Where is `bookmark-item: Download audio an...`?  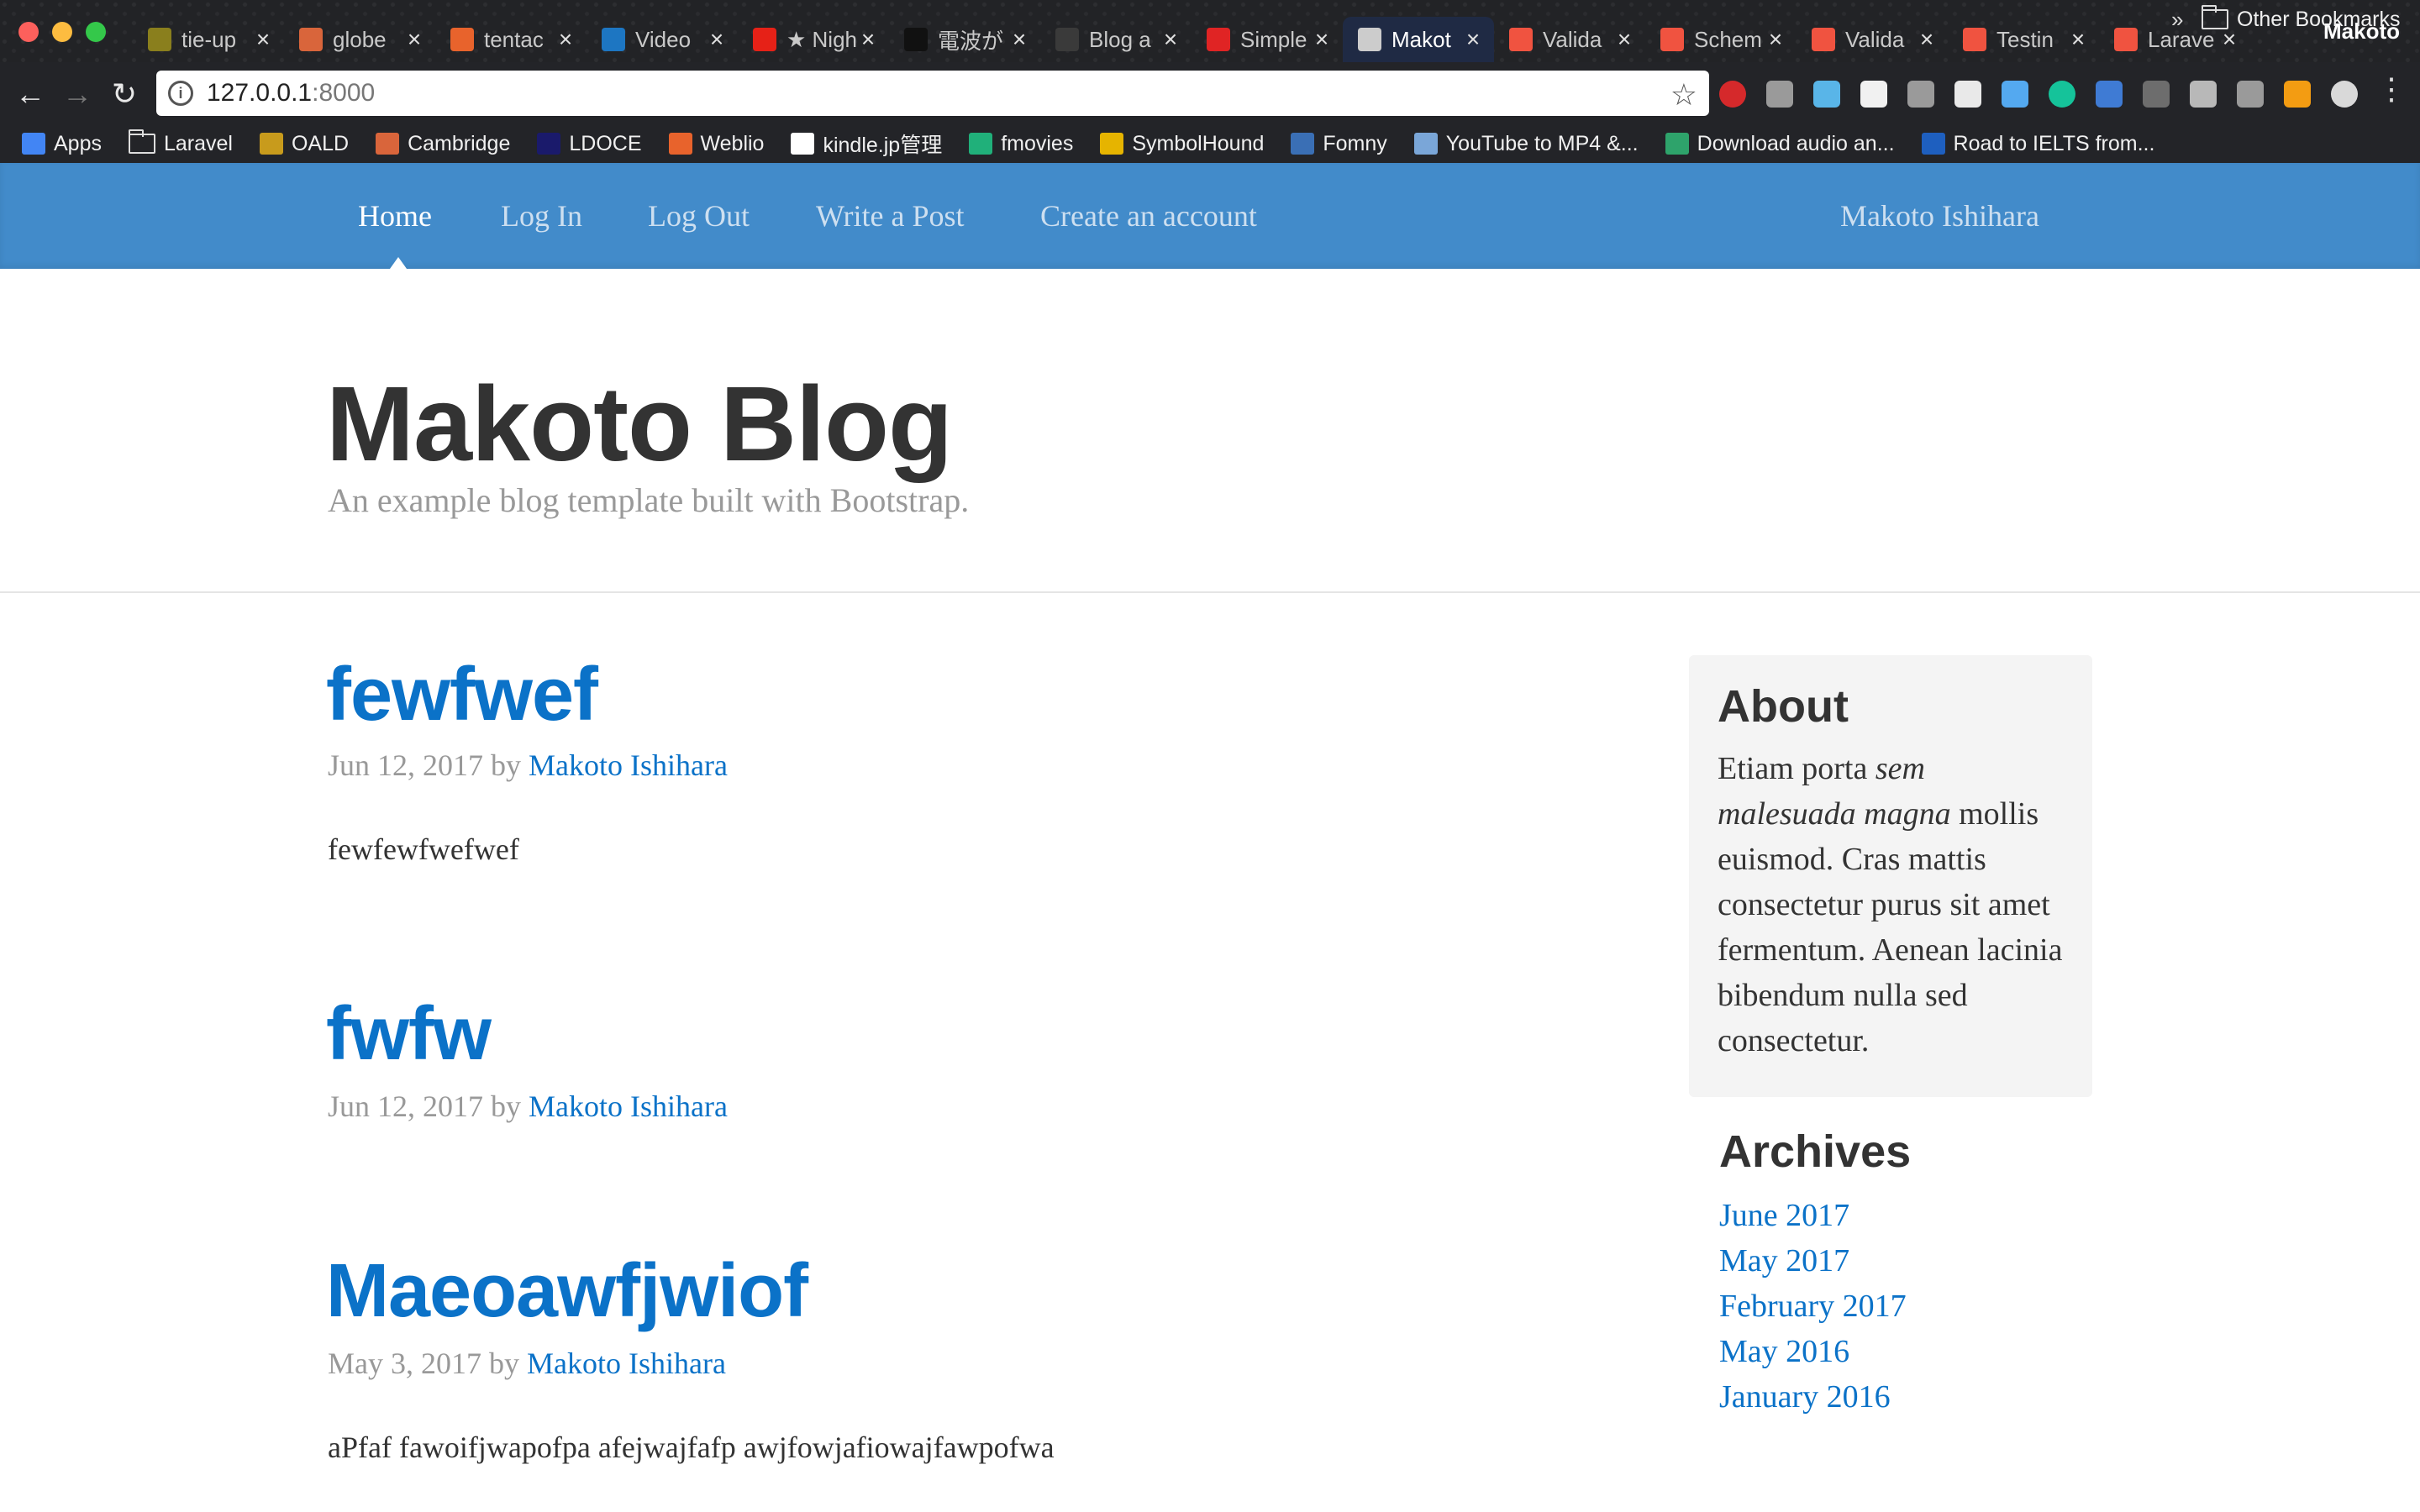
bookmark-item: Download audio an... is located at coordinates (1780, 144).